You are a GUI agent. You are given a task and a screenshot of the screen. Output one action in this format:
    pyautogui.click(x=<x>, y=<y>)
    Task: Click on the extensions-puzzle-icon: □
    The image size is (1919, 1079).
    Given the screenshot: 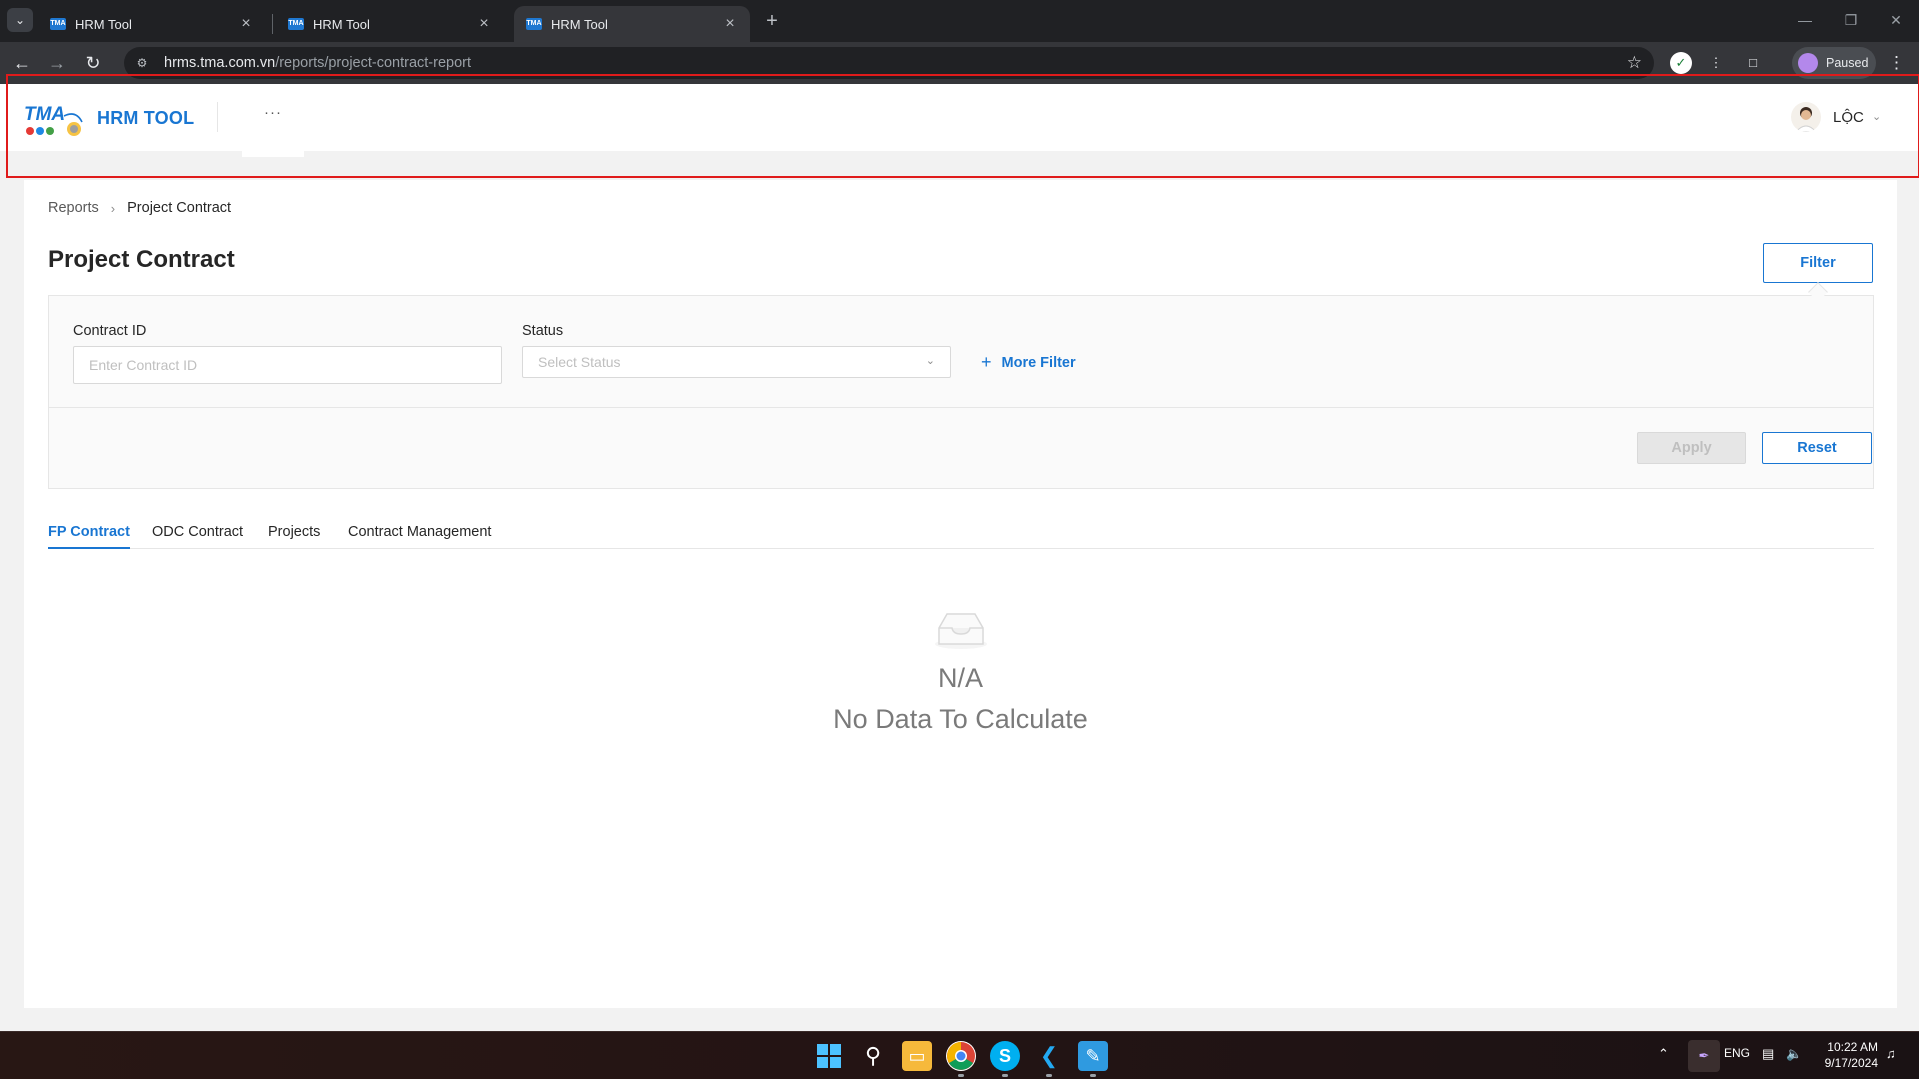 What is the action you would take?
    pyautogui.click(x=1753, y=63)
    